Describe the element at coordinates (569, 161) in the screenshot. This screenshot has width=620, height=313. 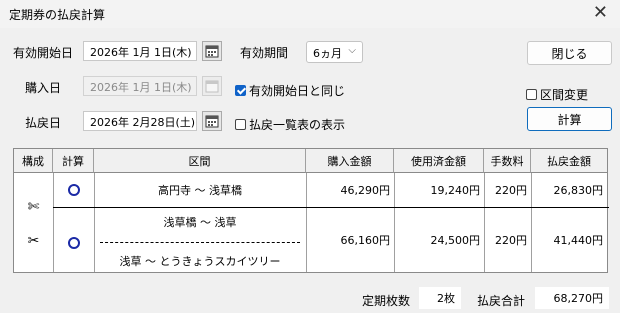
I see `header-refund: 払戻金額` at that location.